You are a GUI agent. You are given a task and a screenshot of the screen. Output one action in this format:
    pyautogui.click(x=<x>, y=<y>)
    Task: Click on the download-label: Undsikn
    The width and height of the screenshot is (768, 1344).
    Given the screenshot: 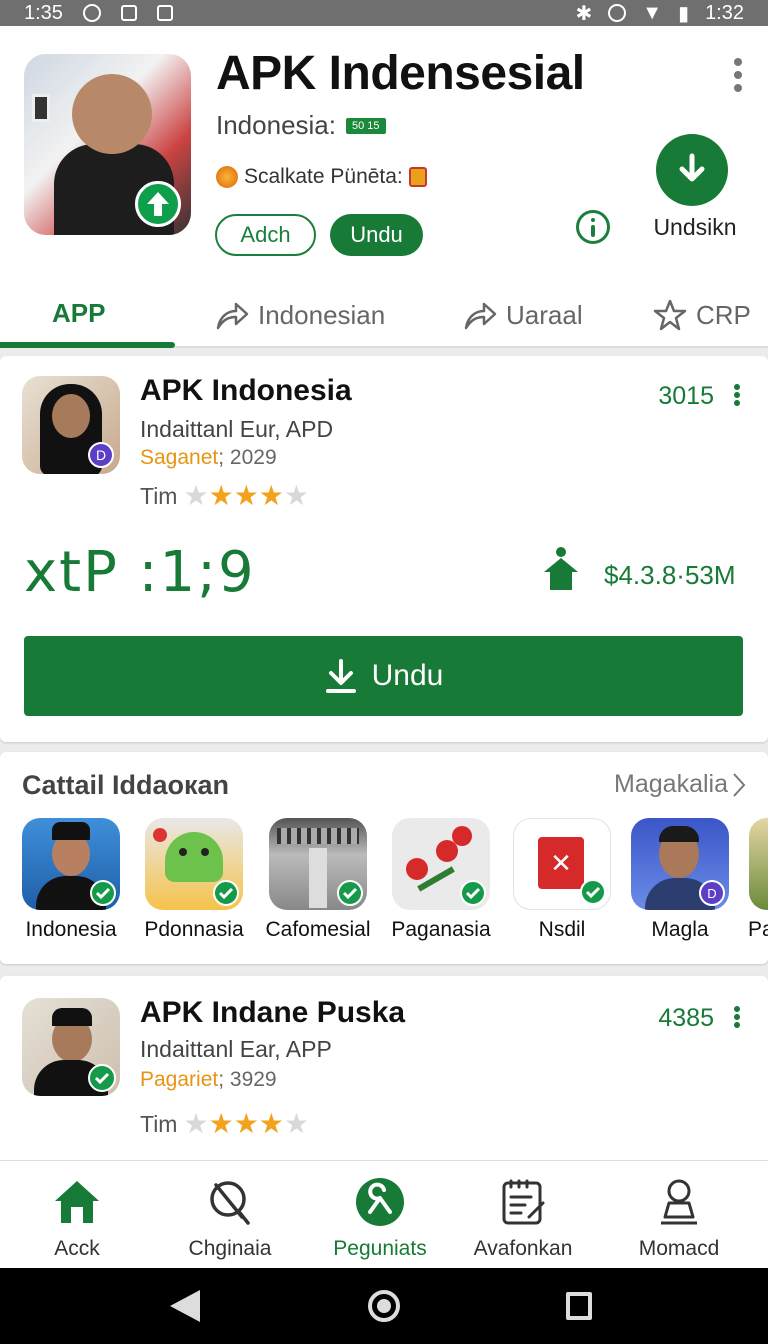 What is the action you would take?
    pyautogui.click(x=695, y=227)
    